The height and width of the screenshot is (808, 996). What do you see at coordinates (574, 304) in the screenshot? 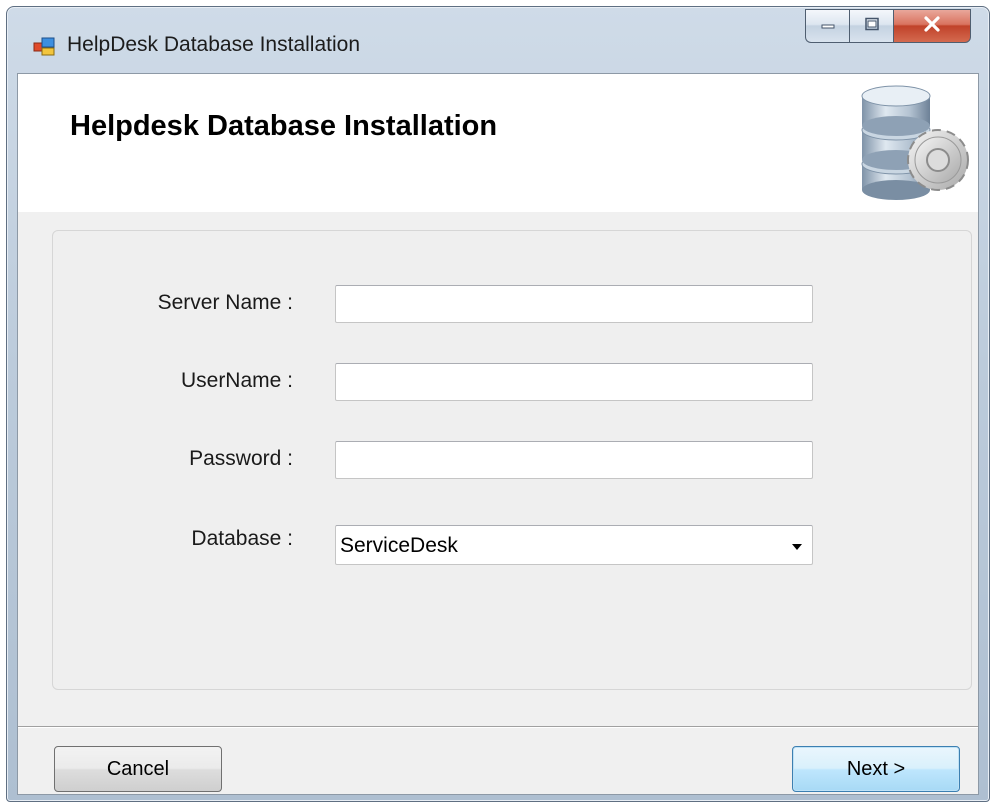
I see `server-name-input` at bounding box center [574, 304].